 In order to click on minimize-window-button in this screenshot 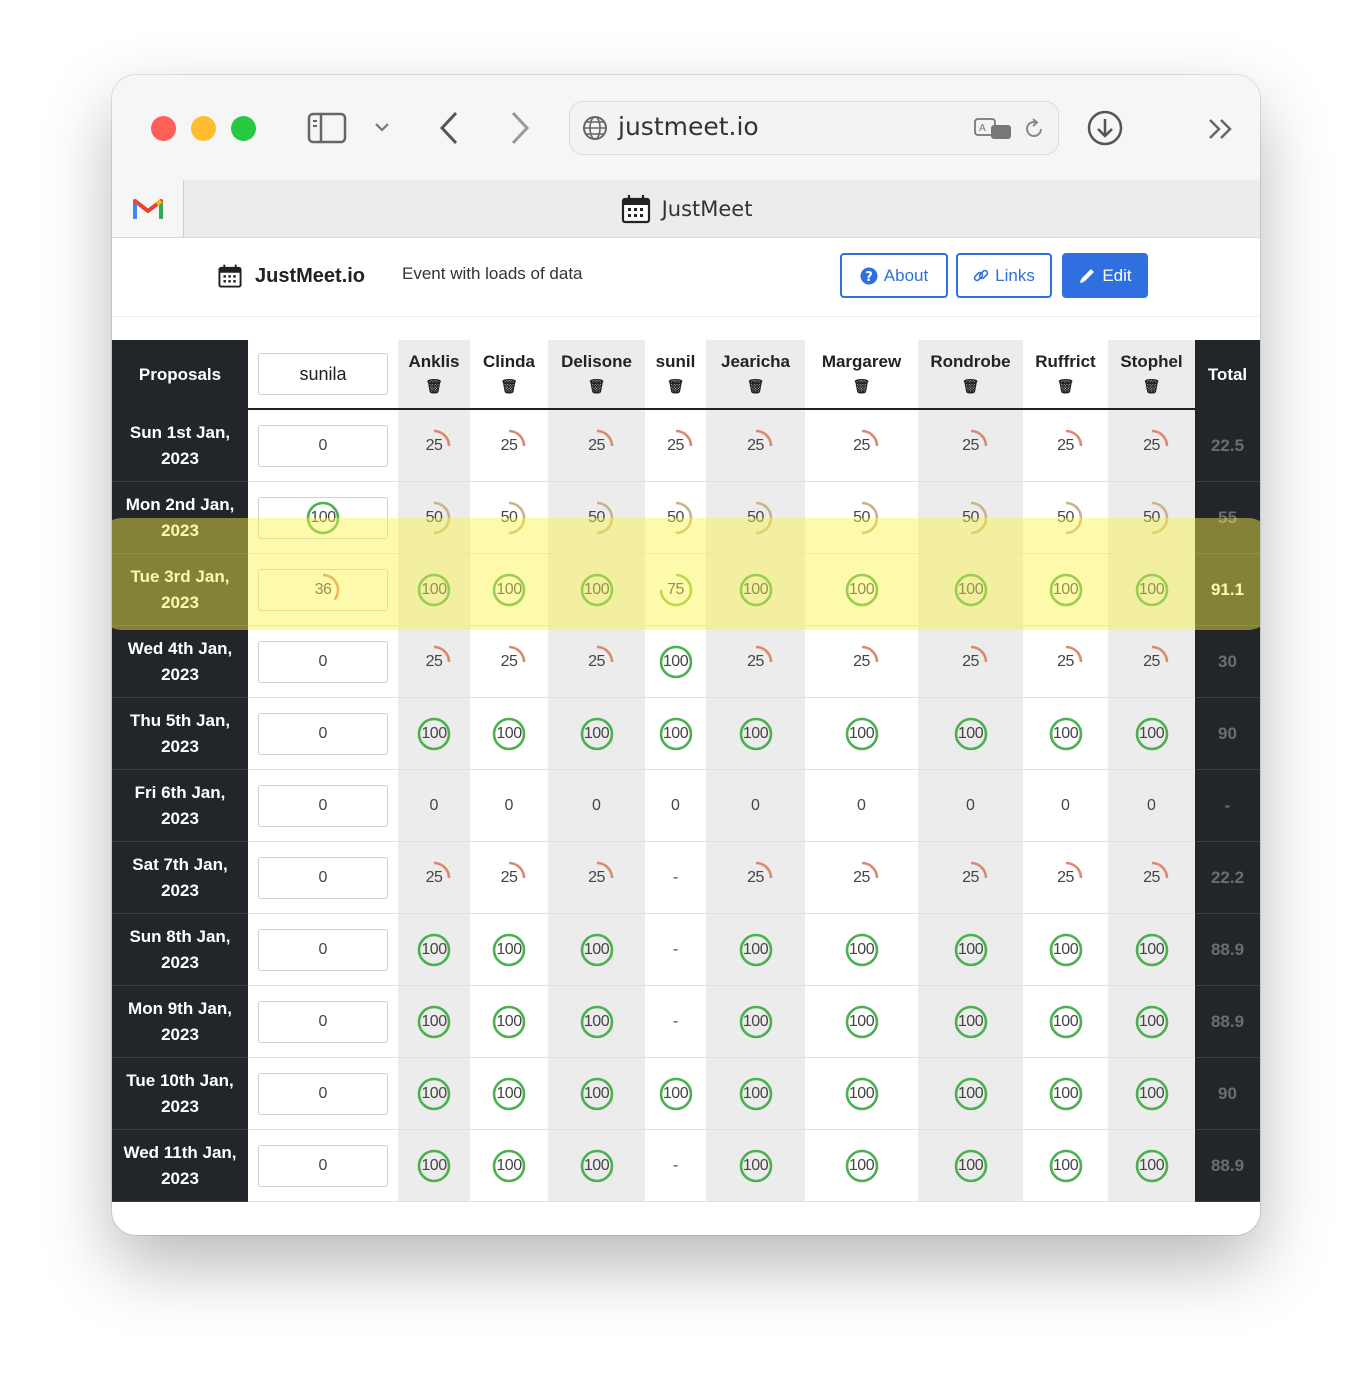, I will do `click(203, 128)`.